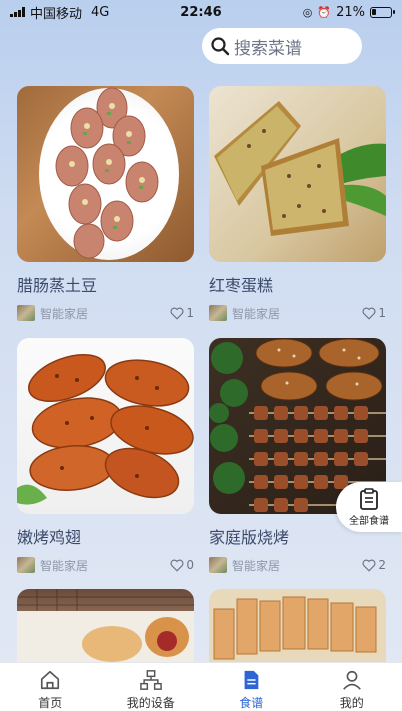  Describe the element at coordinates (150, 680) in the screenshot. I see `devices-icon` at that location.